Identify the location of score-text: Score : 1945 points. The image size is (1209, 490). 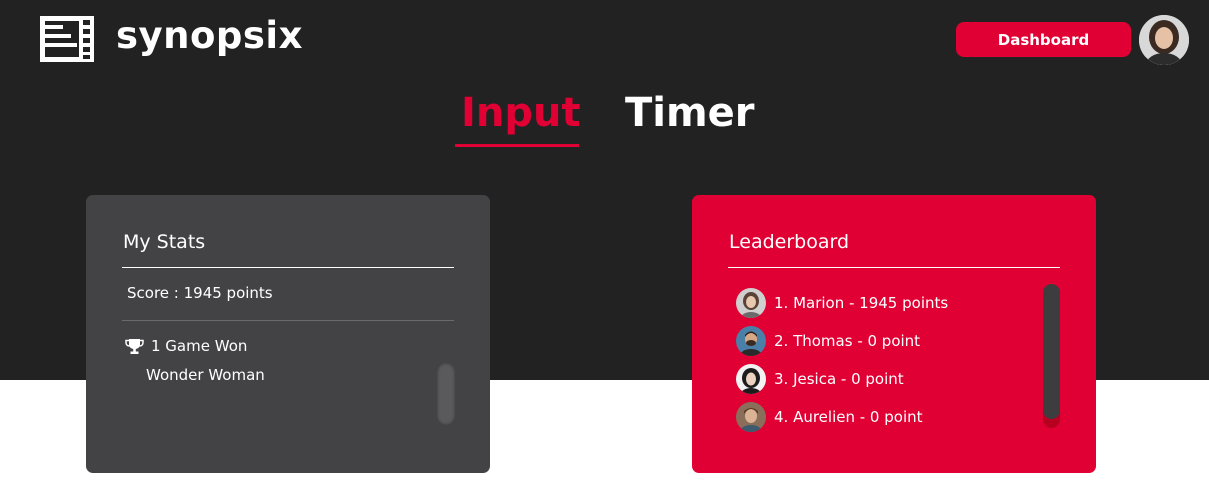
(200, 293).